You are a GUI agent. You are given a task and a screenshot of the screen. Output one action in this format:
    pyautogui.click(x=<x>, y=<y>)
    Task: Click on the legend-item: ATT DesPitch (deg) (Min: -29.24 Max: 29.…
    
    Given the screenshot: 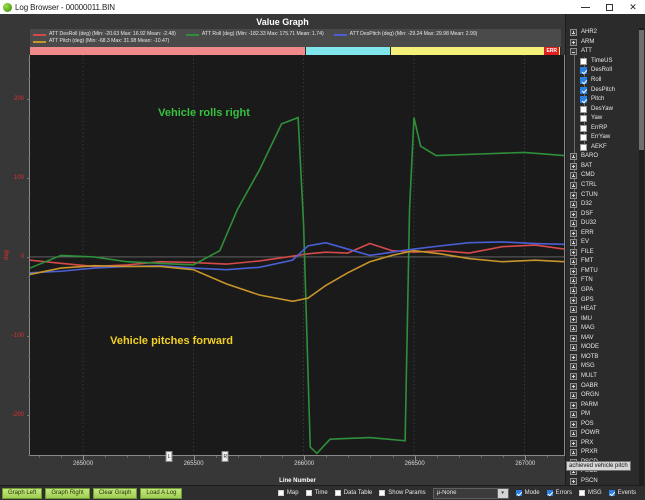 What is the action you would take?
    pyautogui.click(x=405, y=34)
    